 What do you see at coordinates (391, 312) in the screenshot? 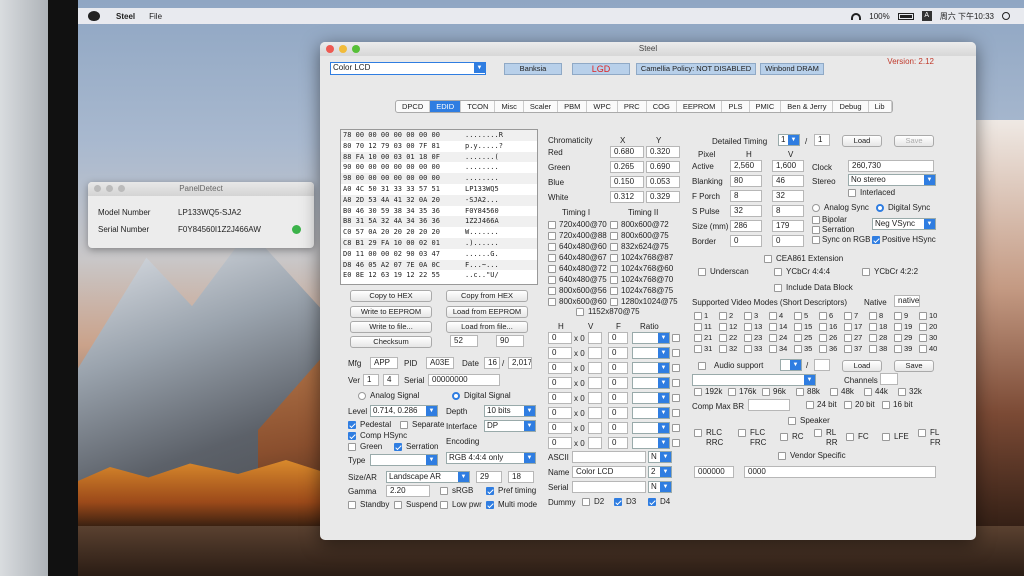
I see `write-eeprom-button: Write to EEPROM` at bounding box center [391, 312].